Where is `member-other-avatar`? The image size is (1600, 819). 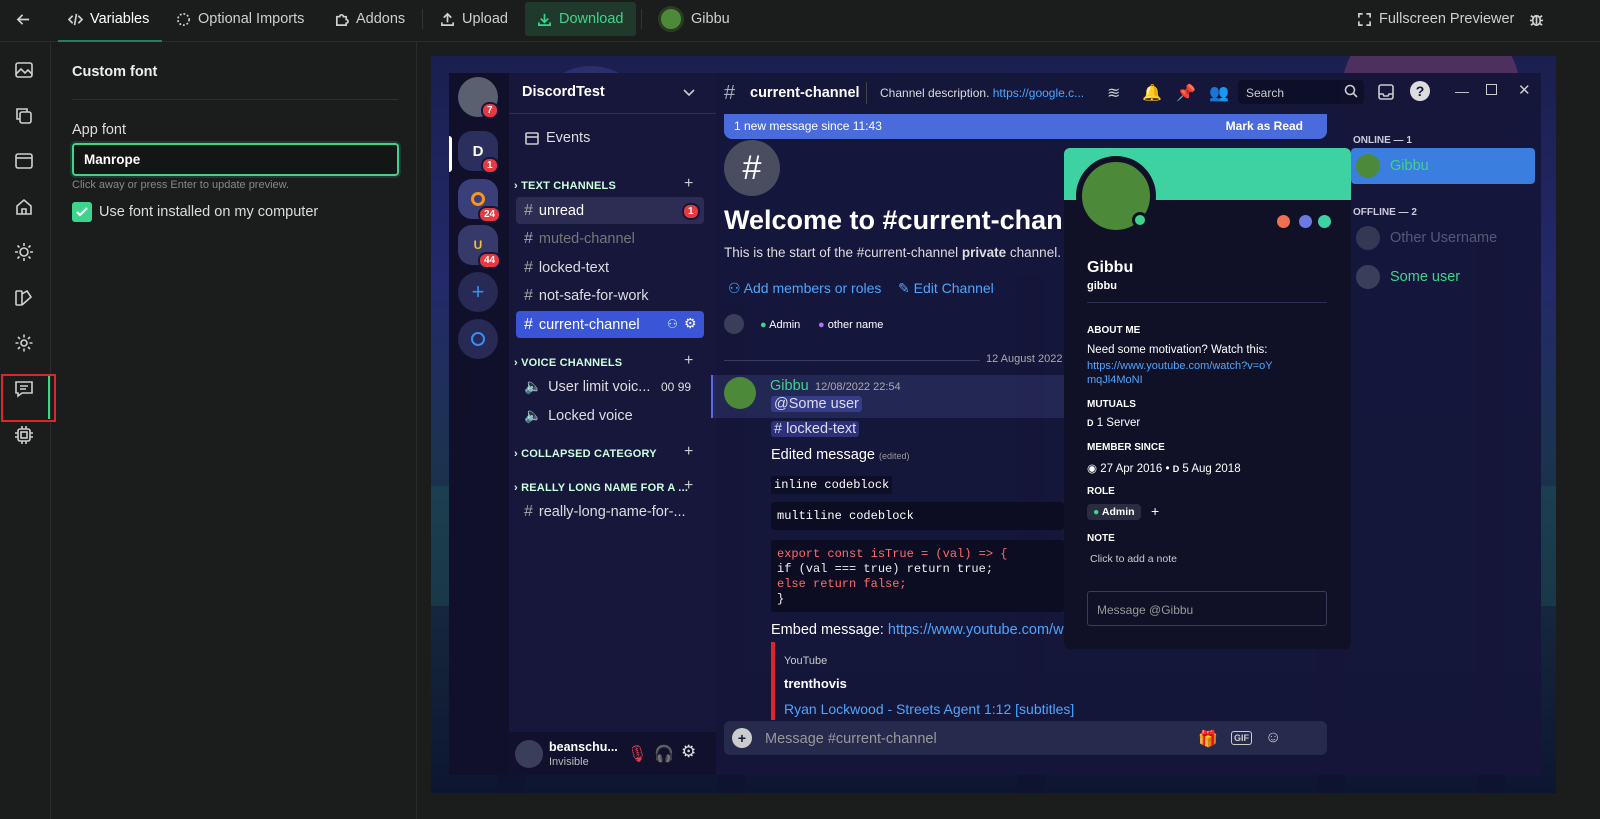 member-other-avatar is located at coordinates (1368, 238).